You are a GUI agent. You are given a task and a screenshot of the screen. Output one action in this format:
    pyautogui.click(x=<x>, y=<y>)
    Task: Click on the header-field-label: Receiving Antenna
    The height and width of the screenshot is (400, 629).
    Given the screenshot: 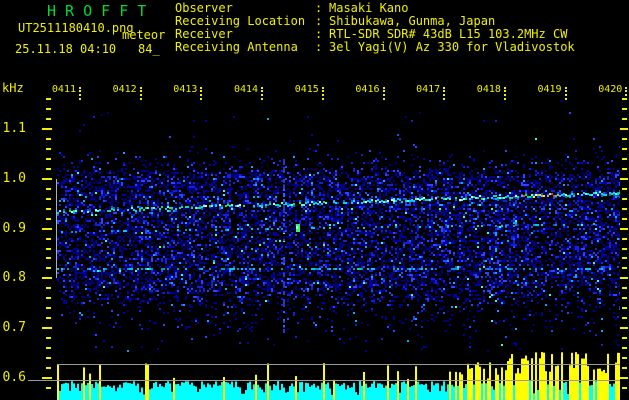 What is the action you would take?
    pyautogui.click(x=236, y=47)
    